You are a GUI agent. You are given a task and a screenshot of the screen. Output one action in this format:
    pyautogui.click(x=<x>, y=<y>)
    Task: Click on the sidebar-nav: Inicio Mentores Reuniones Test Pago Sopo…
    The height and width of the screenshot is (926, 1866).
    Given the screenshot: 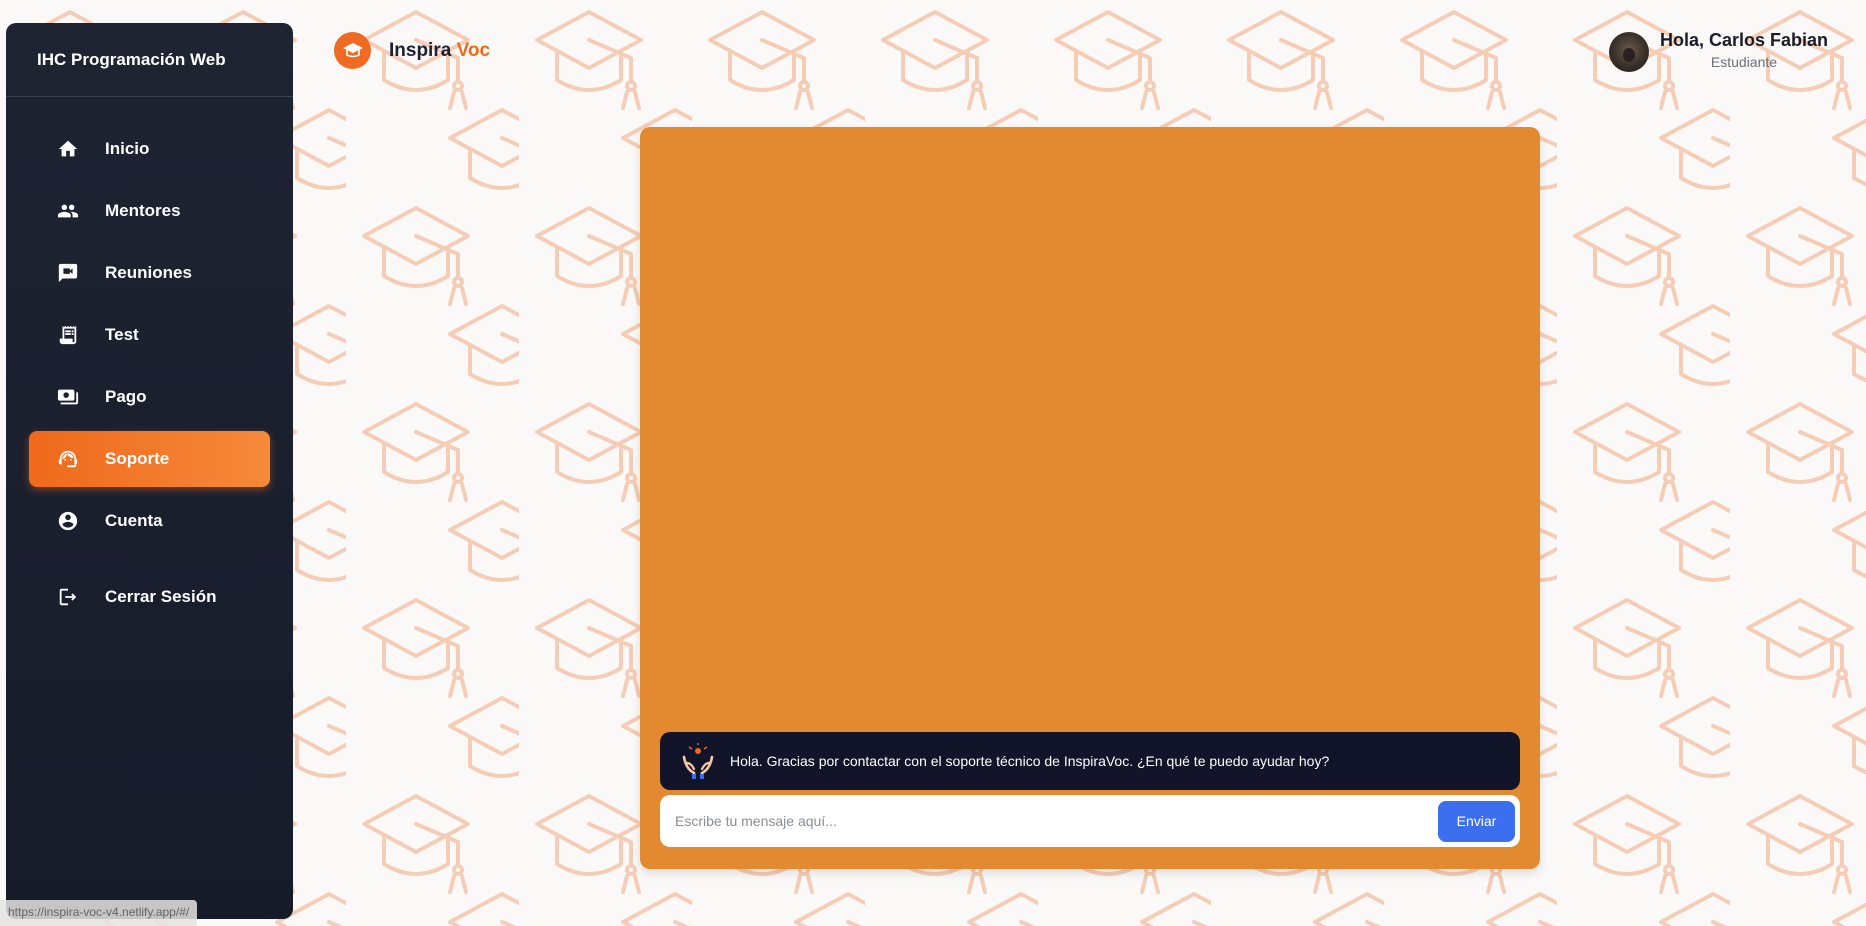 What is the action you would take?
    pyautogui.click(x=149, y=361)
    